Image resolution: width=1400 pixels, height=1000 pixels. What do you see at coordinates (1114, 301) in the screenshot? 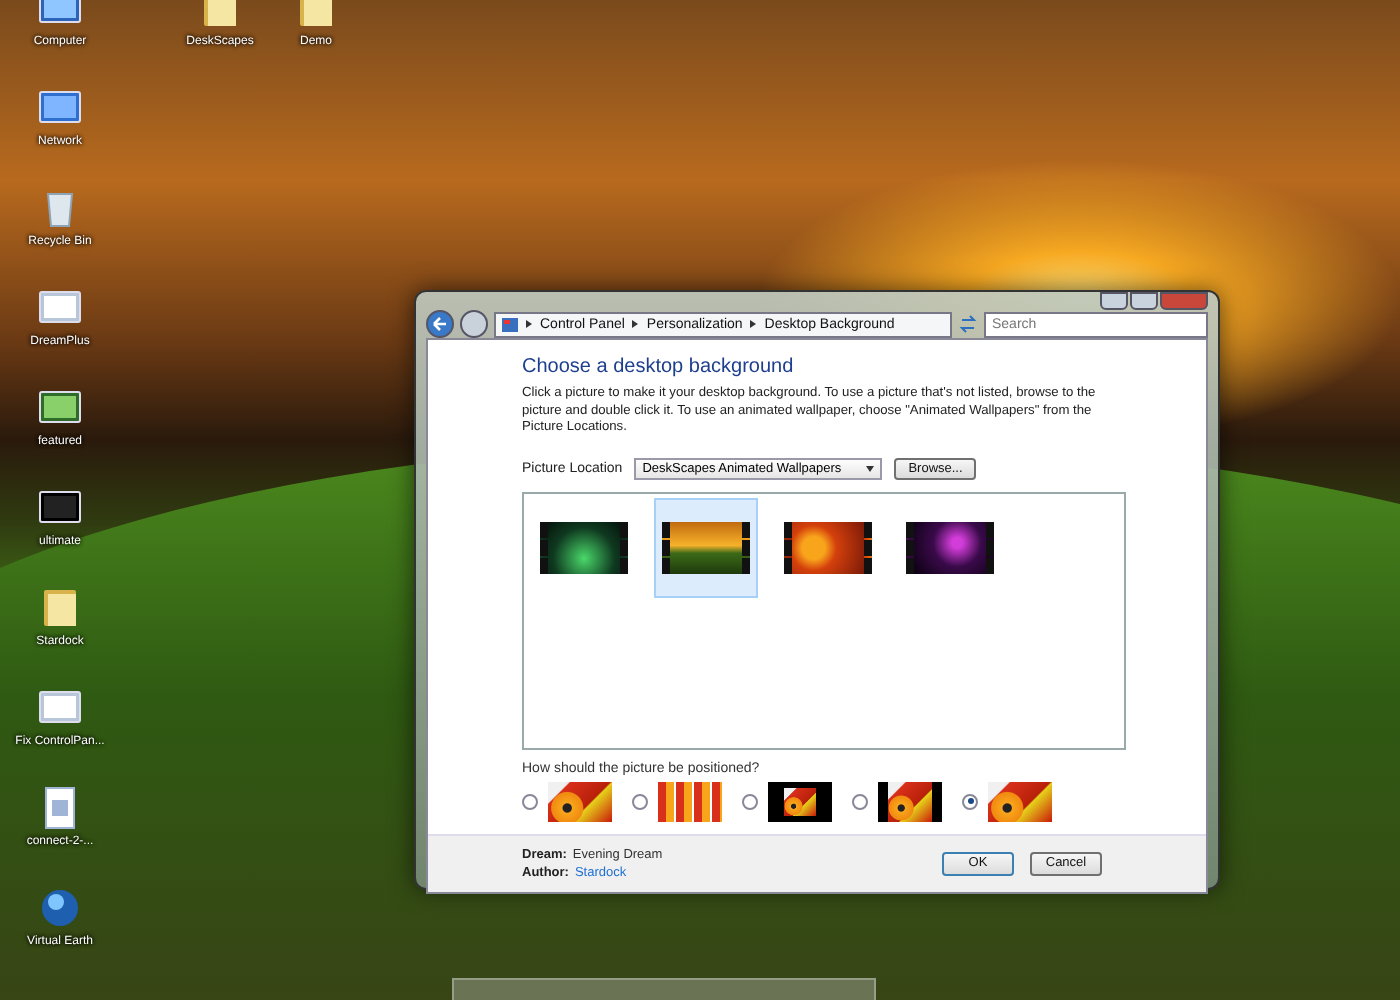
I see `minimize-button` at bounding box center [1114, 301].